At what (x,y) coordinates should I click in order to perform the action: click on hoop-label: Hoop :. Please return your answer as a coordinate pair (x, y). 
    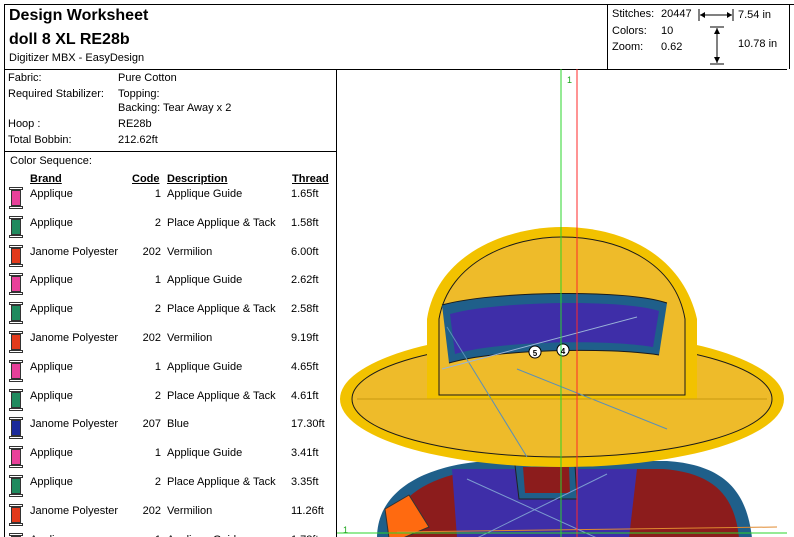
    Looking at the image, I should click on (24, 124).